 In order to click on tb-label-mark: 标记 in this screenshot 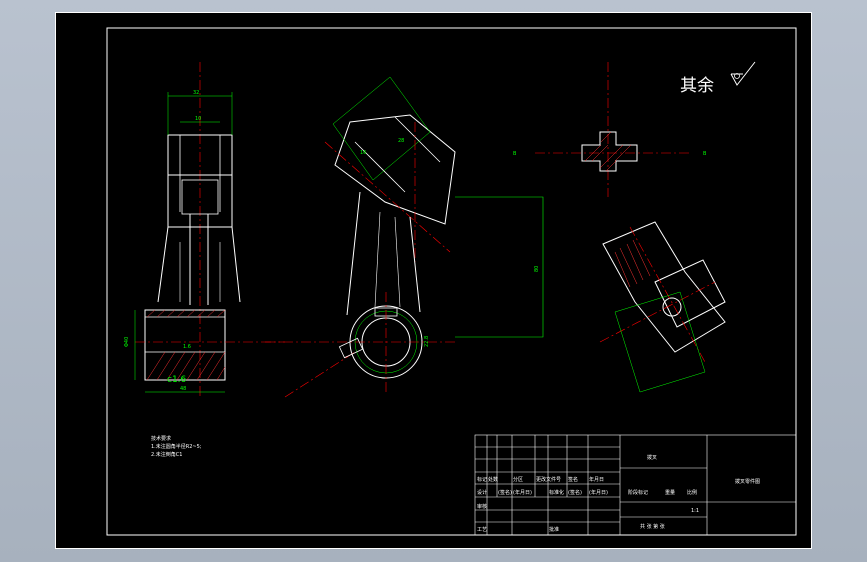, I will do `click(482, 479)`.